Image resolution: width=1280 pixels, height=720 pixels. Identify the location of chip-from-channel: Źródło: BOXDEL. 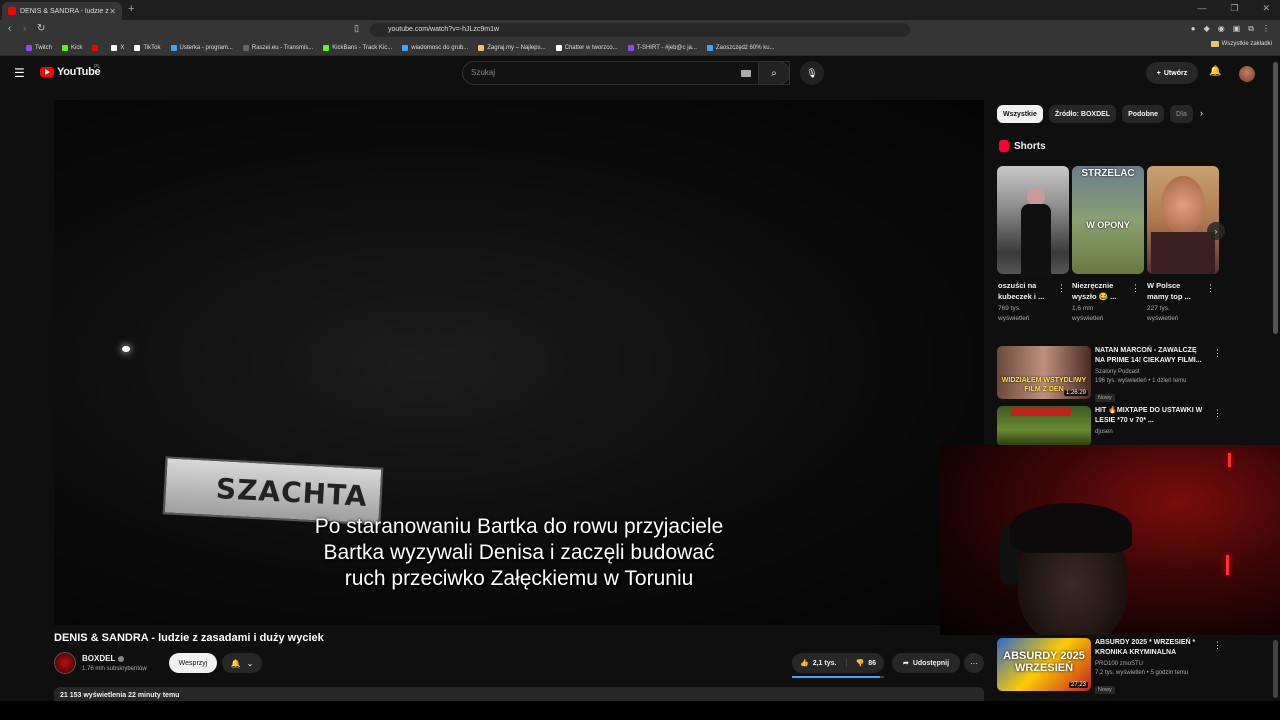
(1082, 114).